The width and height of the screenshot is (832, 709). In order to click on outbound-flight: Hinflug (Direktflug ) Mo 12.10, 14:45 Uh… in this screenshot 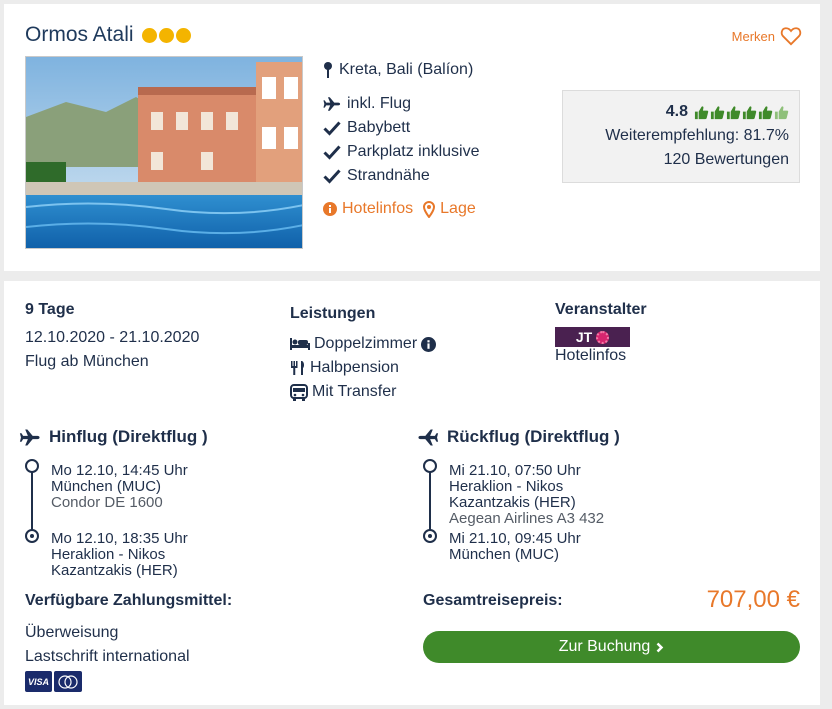, I will do `click(113, 503)`.